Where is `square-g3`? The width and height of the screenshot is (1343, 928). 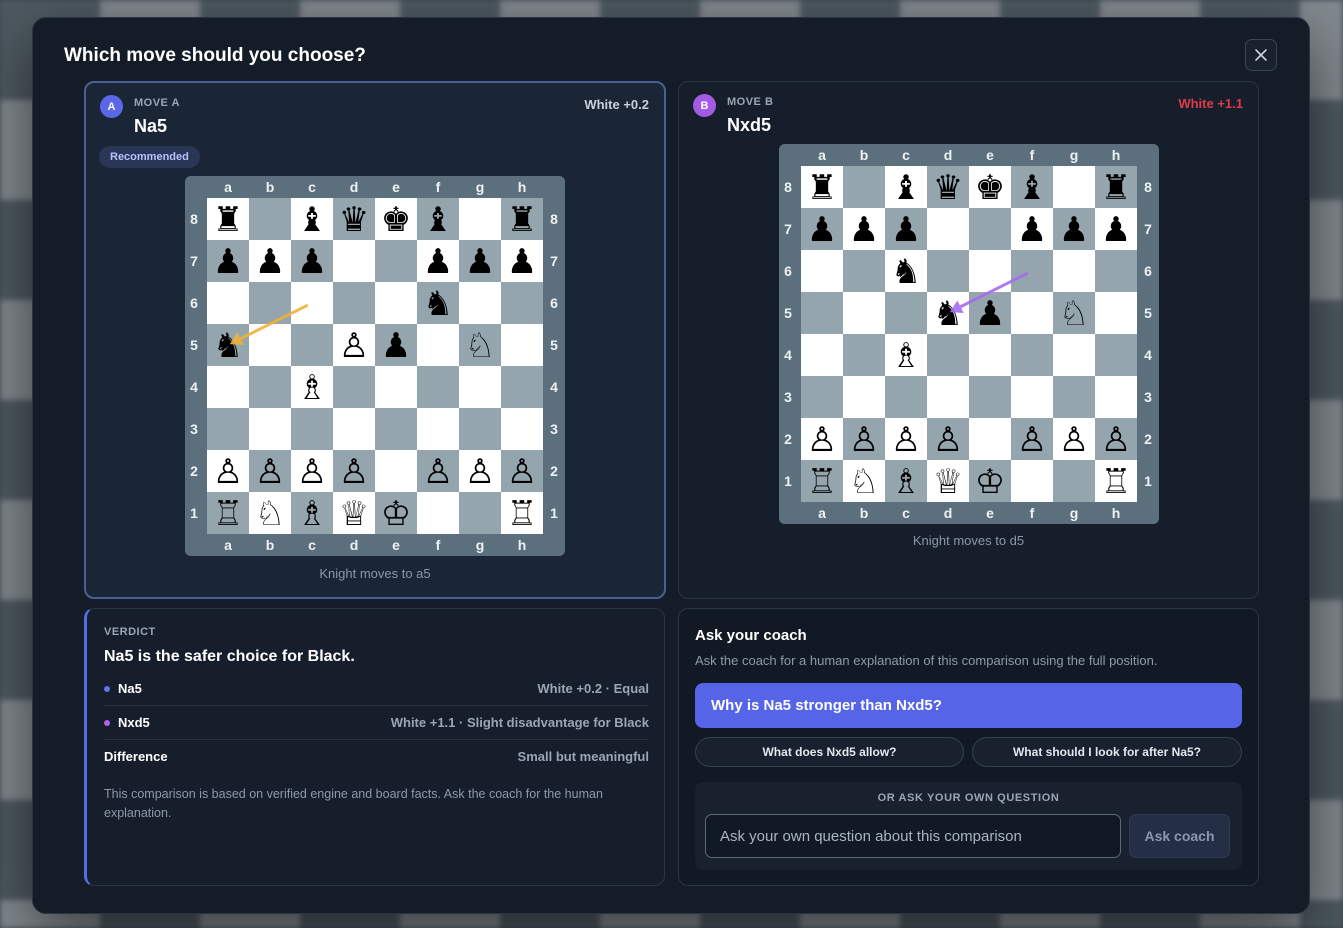 square-g3 is located at coordinates (1074, 397).